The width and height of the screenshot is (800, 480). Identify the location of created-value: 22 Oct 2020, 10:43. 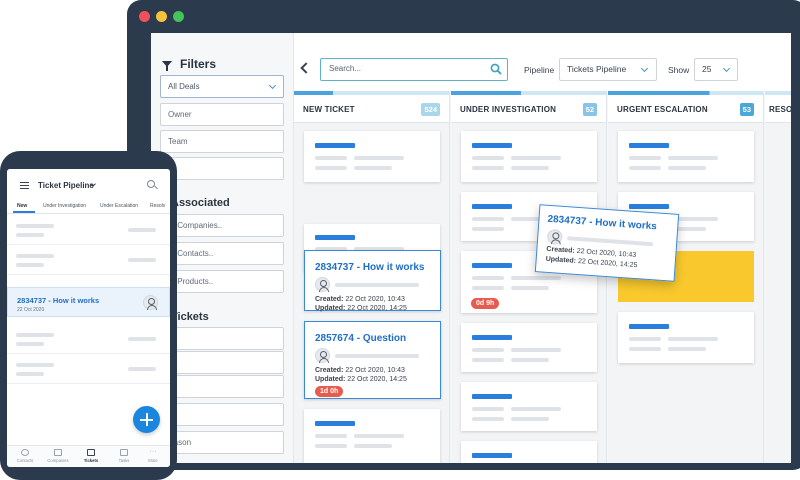
(375, 370).